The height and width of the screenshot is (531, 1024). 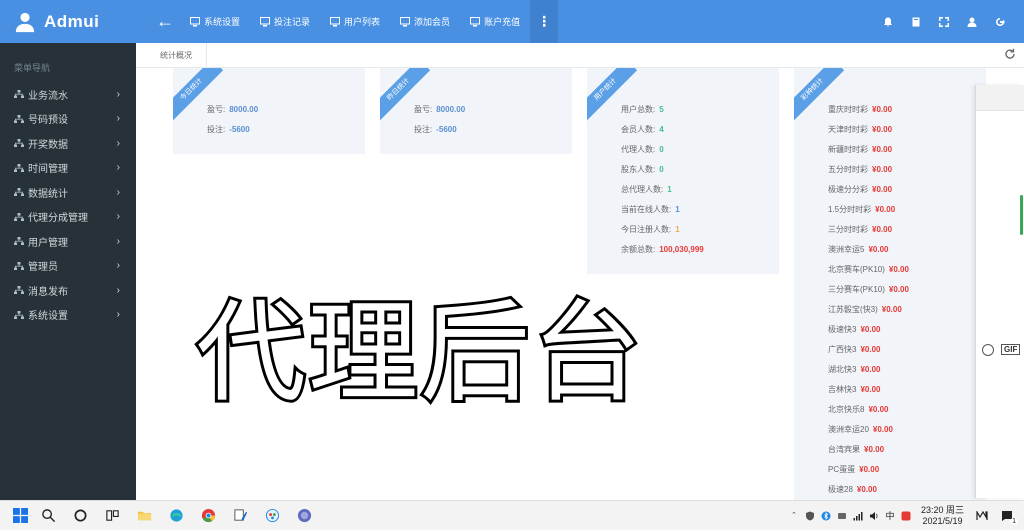 I want to click on nav-add-member: 添加会员, so click(x=425, y=21).